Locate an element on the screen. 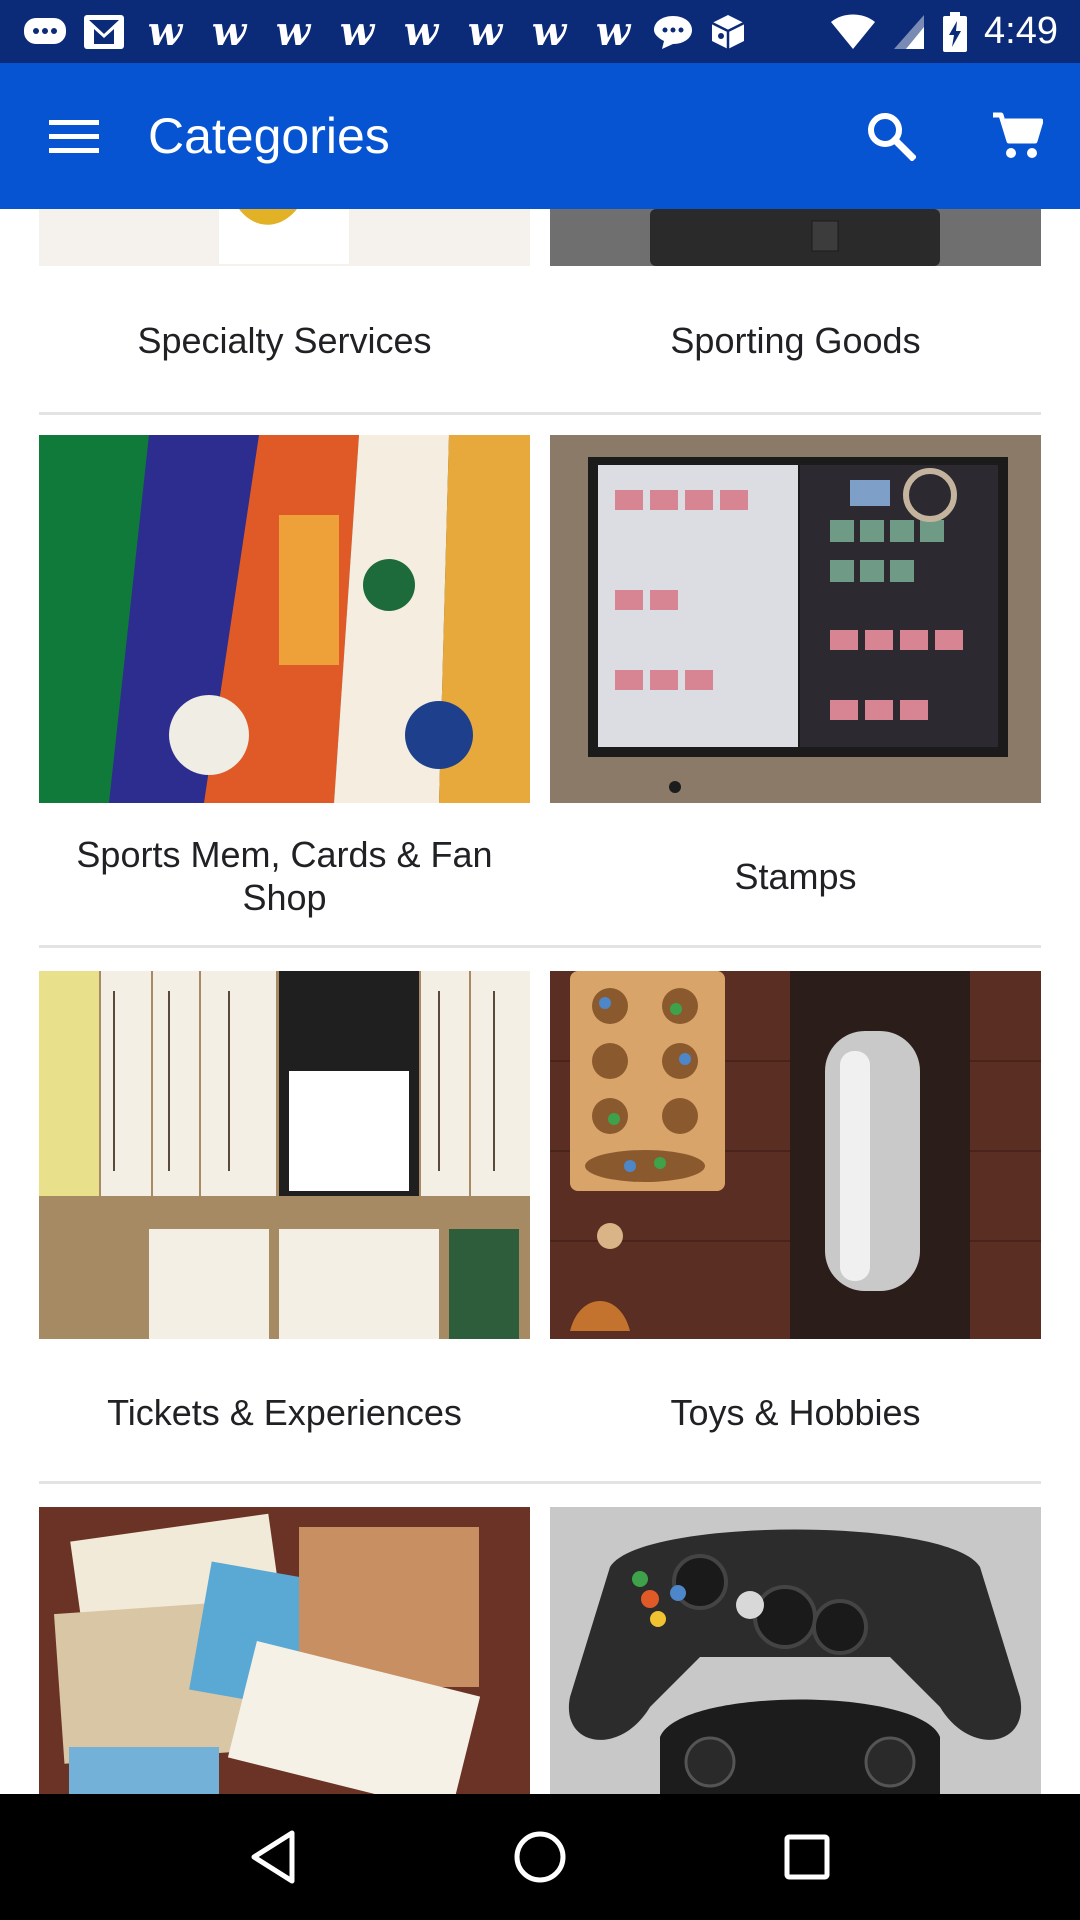 This screenshot has width=1080, height=1920. search-icon is located at coordinates (892, 137).